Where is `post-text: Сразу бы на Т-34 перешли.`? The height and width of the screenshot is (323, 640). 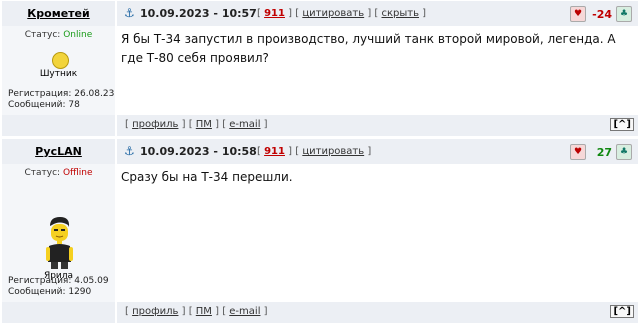 post-text: Сразу бы на Т-34 перешли. is located at coordinates (207, 177).